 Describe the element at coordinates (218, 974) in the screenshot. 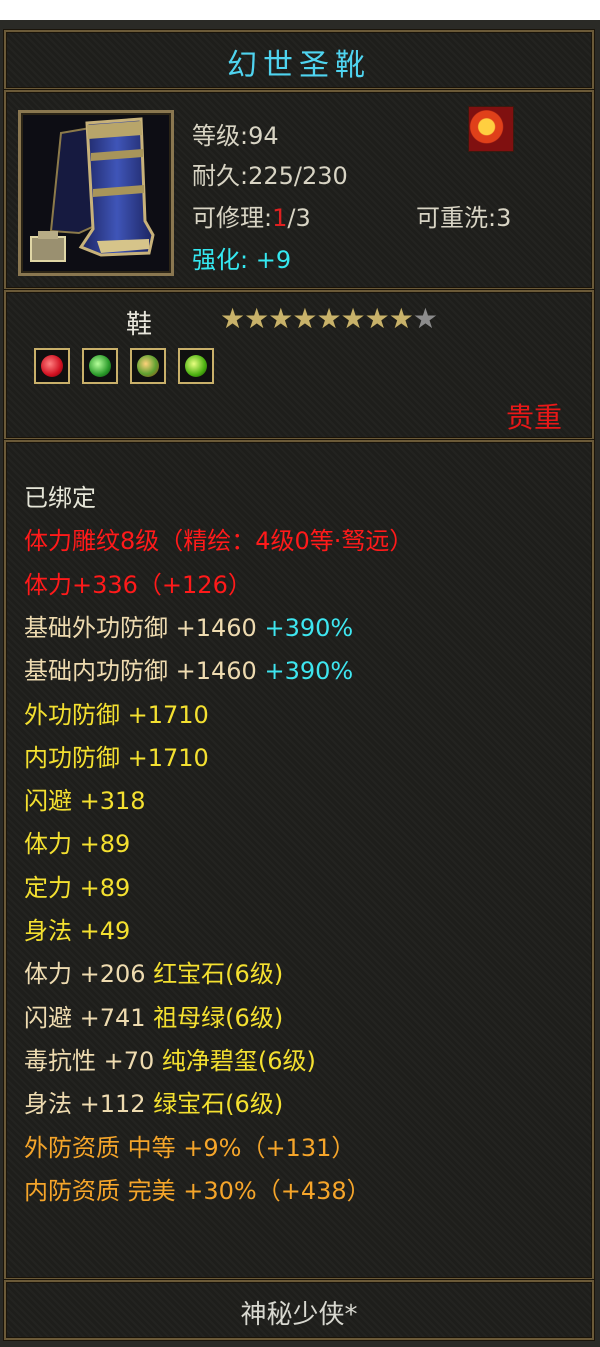

I see `stat-segment: 红宝石(6级)` at that location.